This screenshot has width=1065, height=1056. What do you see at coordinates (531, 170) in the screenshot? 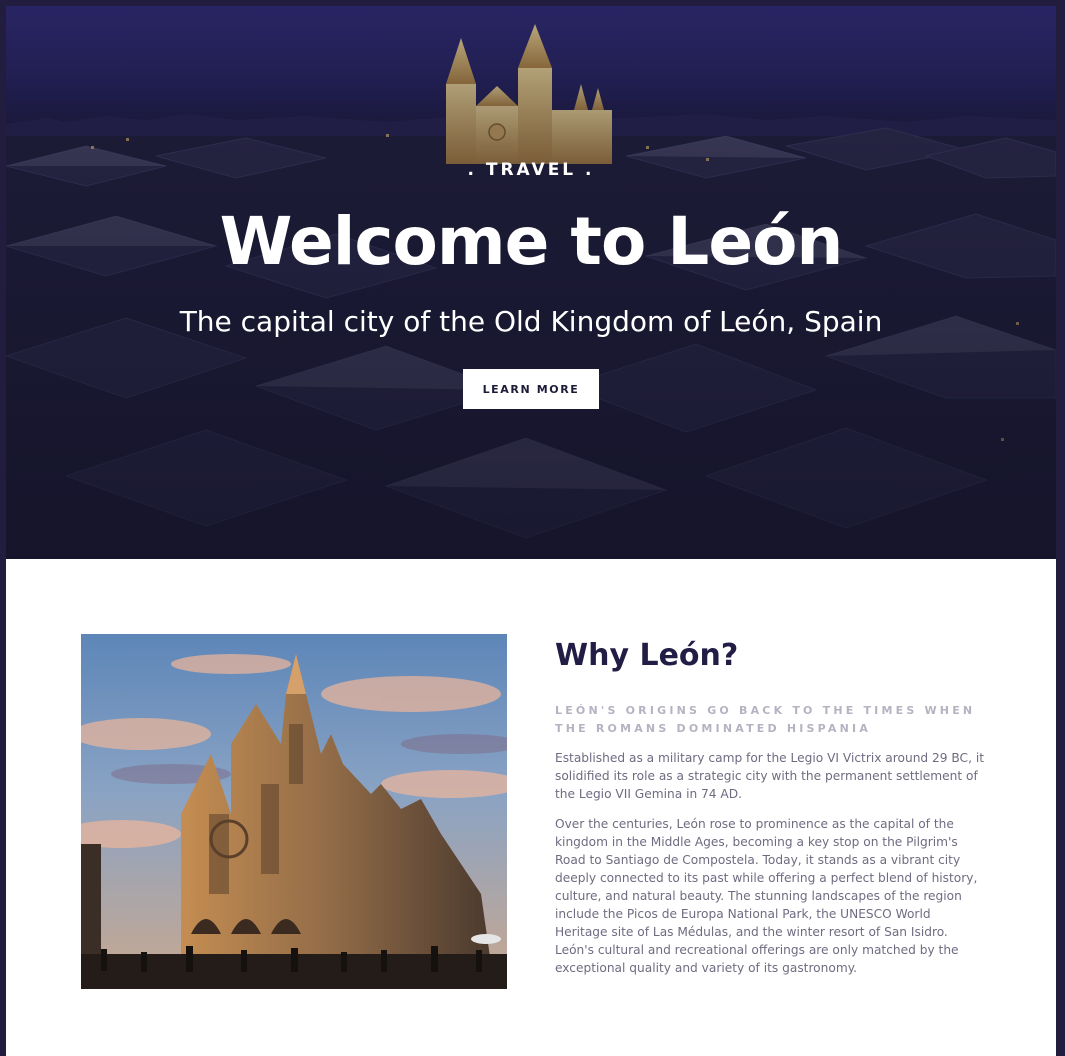
I see `hero-eyebrow: . TRAVEL .` at bounding box center [531, 170].